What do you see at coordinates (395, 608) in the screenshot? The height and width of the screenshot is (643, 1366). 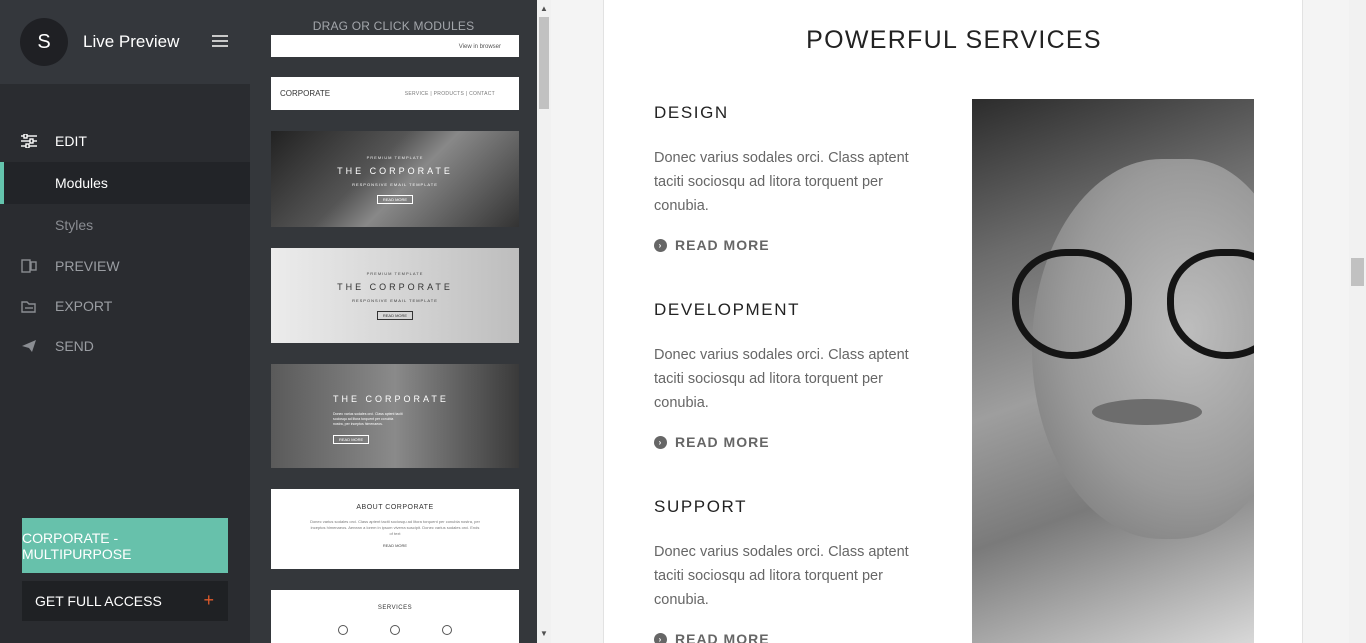 I see `module-services-heading: SERVICES` at bounding box center [395, 608].